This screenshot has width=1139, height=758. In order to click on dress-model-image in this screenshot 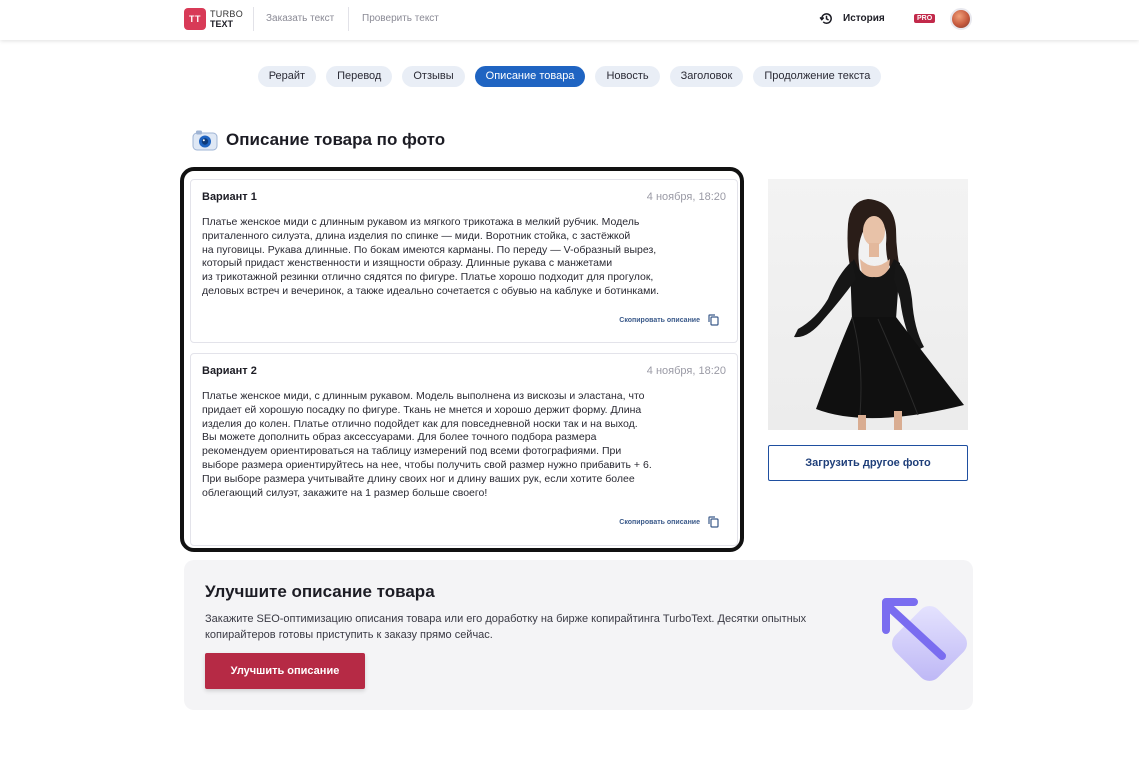, I will do `click(879, 314)`.